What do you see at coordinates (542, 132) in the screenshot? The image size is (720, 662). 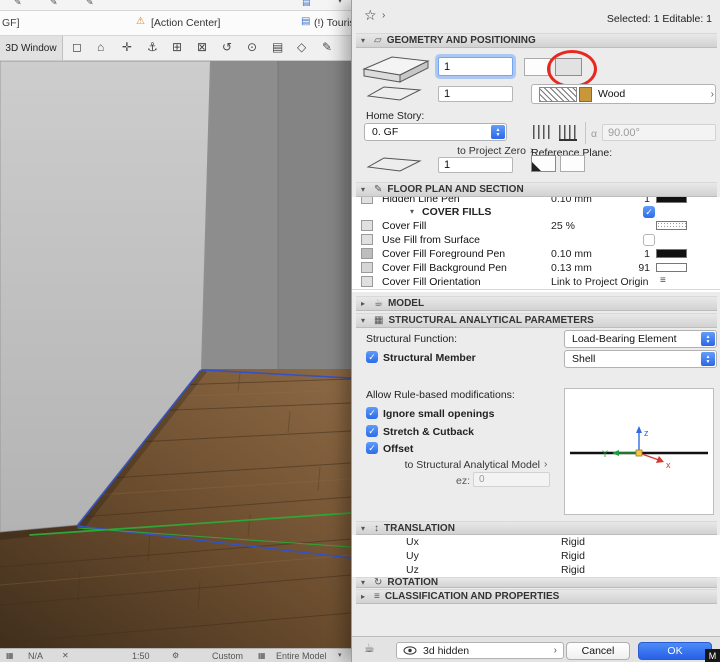 I see `reference-line-icon` at bounding box center [542, 132].